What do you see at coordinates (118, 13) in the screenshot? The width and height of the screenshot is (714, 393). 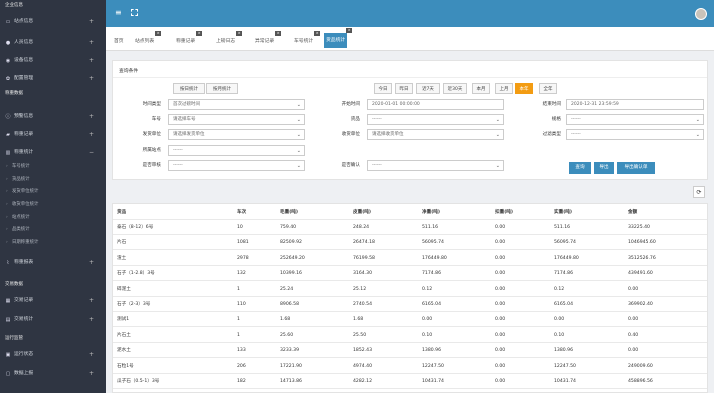 I see `menu-toggle-icon: ≡` at bounding box center [118, 13].